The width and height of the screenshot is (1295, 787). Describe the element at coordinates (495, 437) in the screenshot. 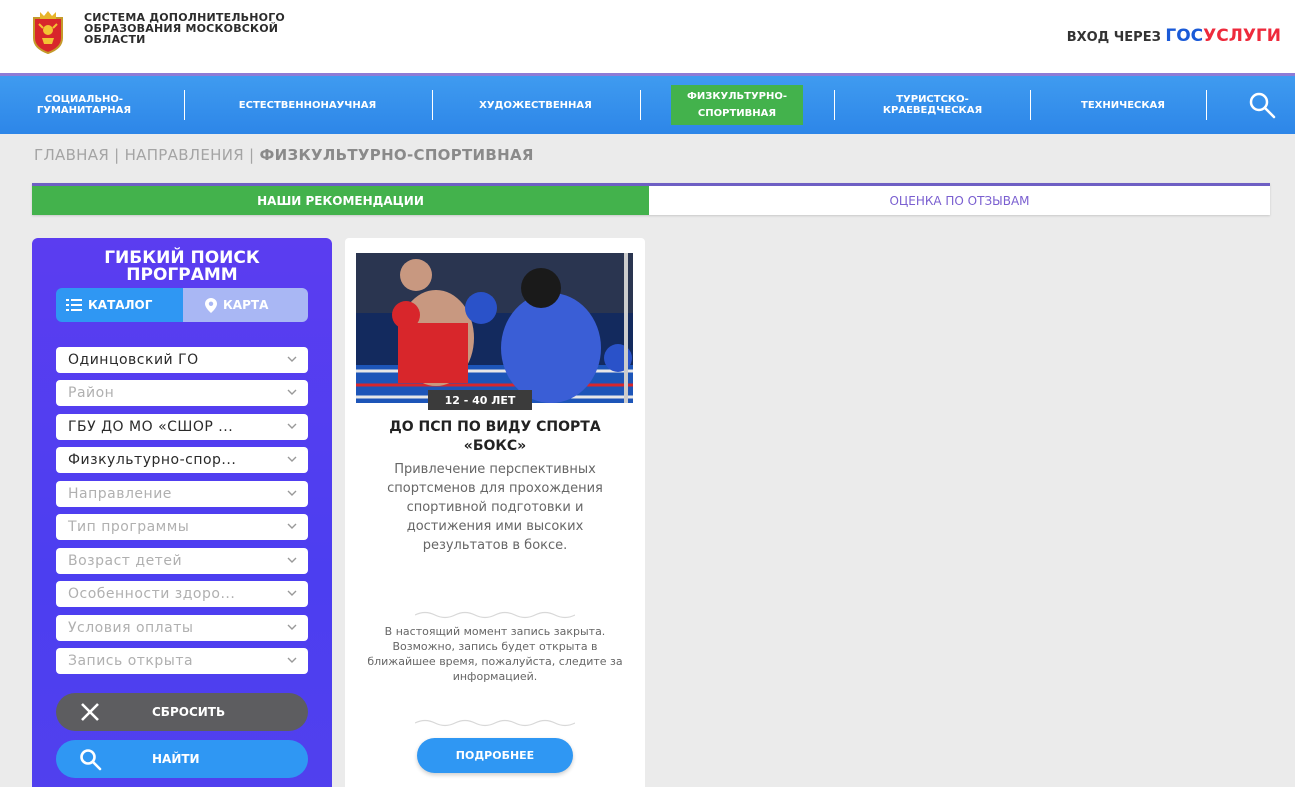

I see `program-title: ДО ПСП ПО ВИДУ СПОРТА «БОКС»` at that location.